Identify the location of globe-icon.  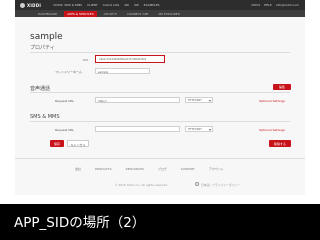
(197, 184).